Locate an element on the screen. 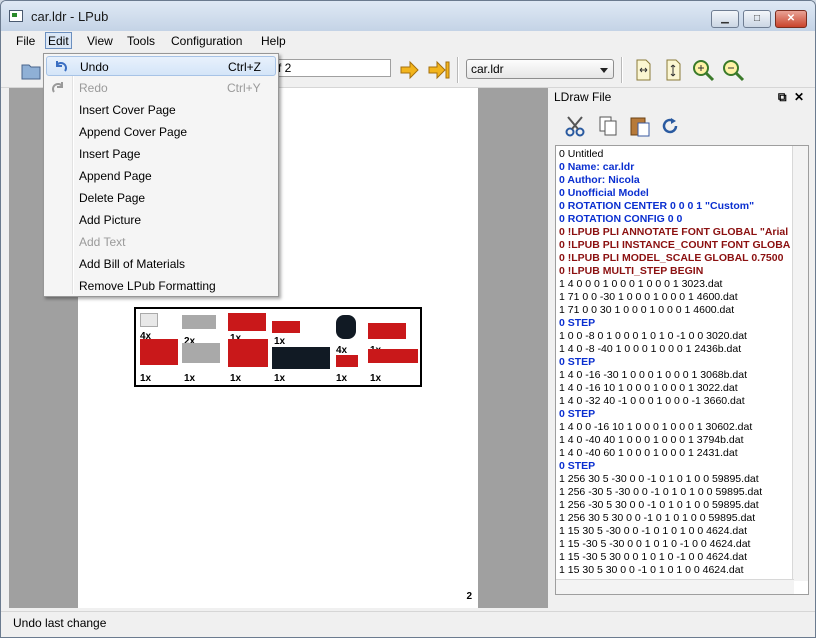 The width and height of the screenshot is (816, 638). menu-item-undo: Undo Ctrl+Z is located at coordinates (161, 66).